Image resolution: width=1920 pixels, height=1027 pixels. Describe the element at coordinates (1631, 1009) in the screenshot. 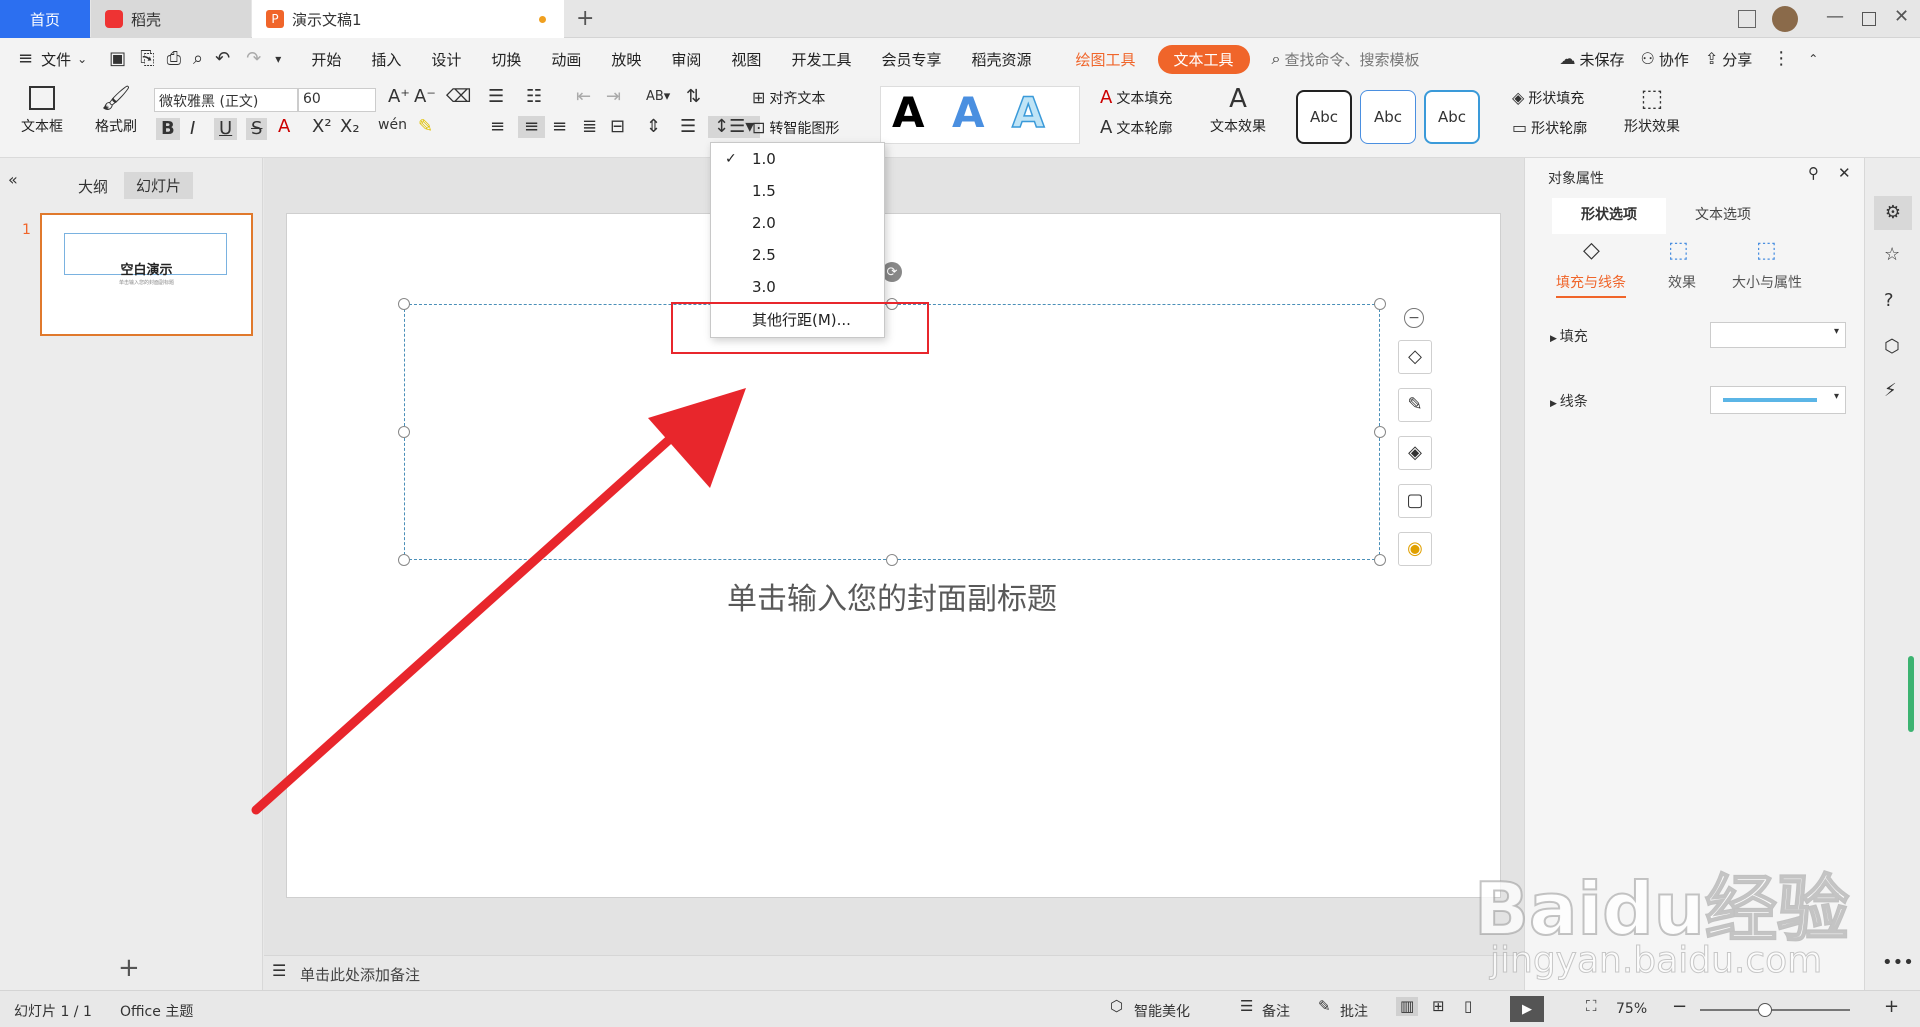

I see `zoom-level: 75%` at that location.